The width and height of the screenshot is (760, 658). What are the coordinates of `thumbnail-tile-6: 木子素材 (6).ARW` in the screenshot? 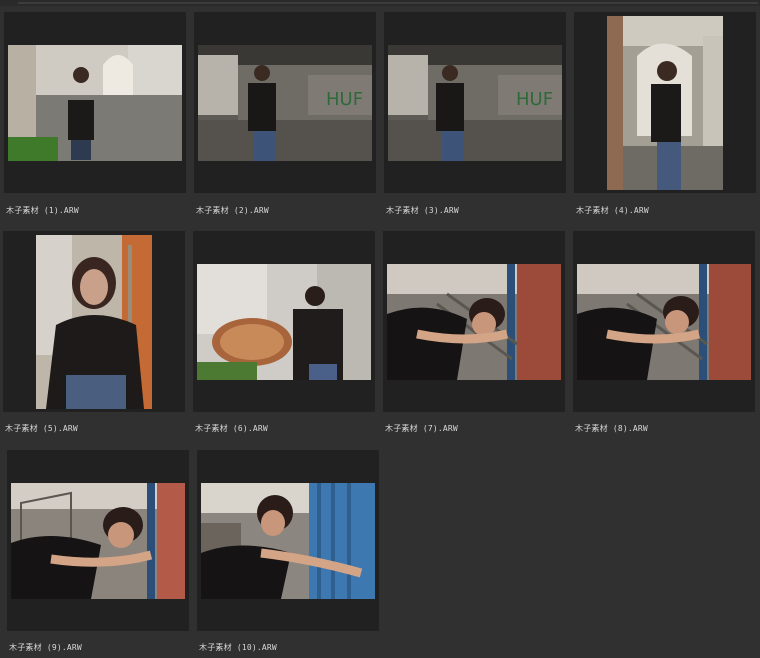 It's located at (284, 333).